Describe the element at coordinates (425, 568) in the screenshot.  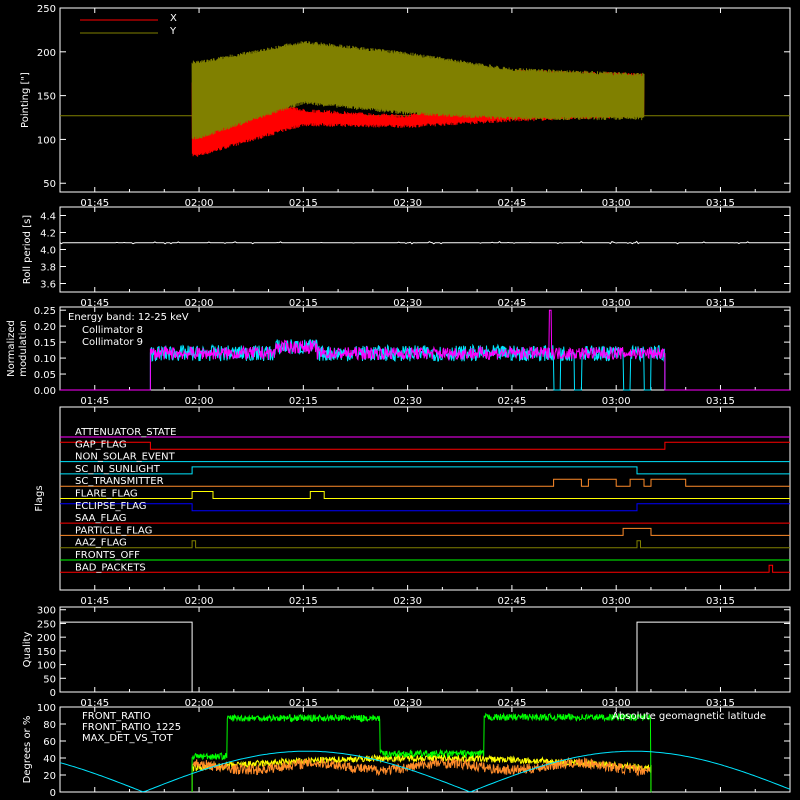
I see `flag-line-bad-packets` at that location.